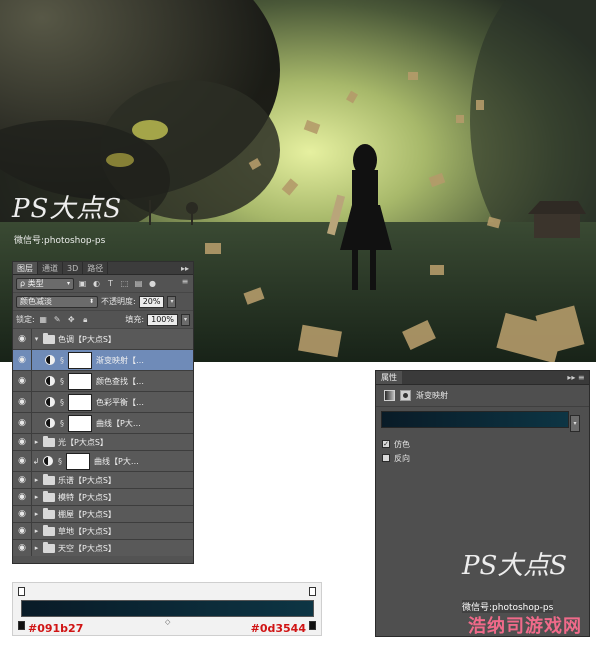 Image resolution: width=596 pixels, height=647 pixels. Describe the element at coordinates (485, 458) in the screenshot. I see `reverse-option: 反向` at that location.